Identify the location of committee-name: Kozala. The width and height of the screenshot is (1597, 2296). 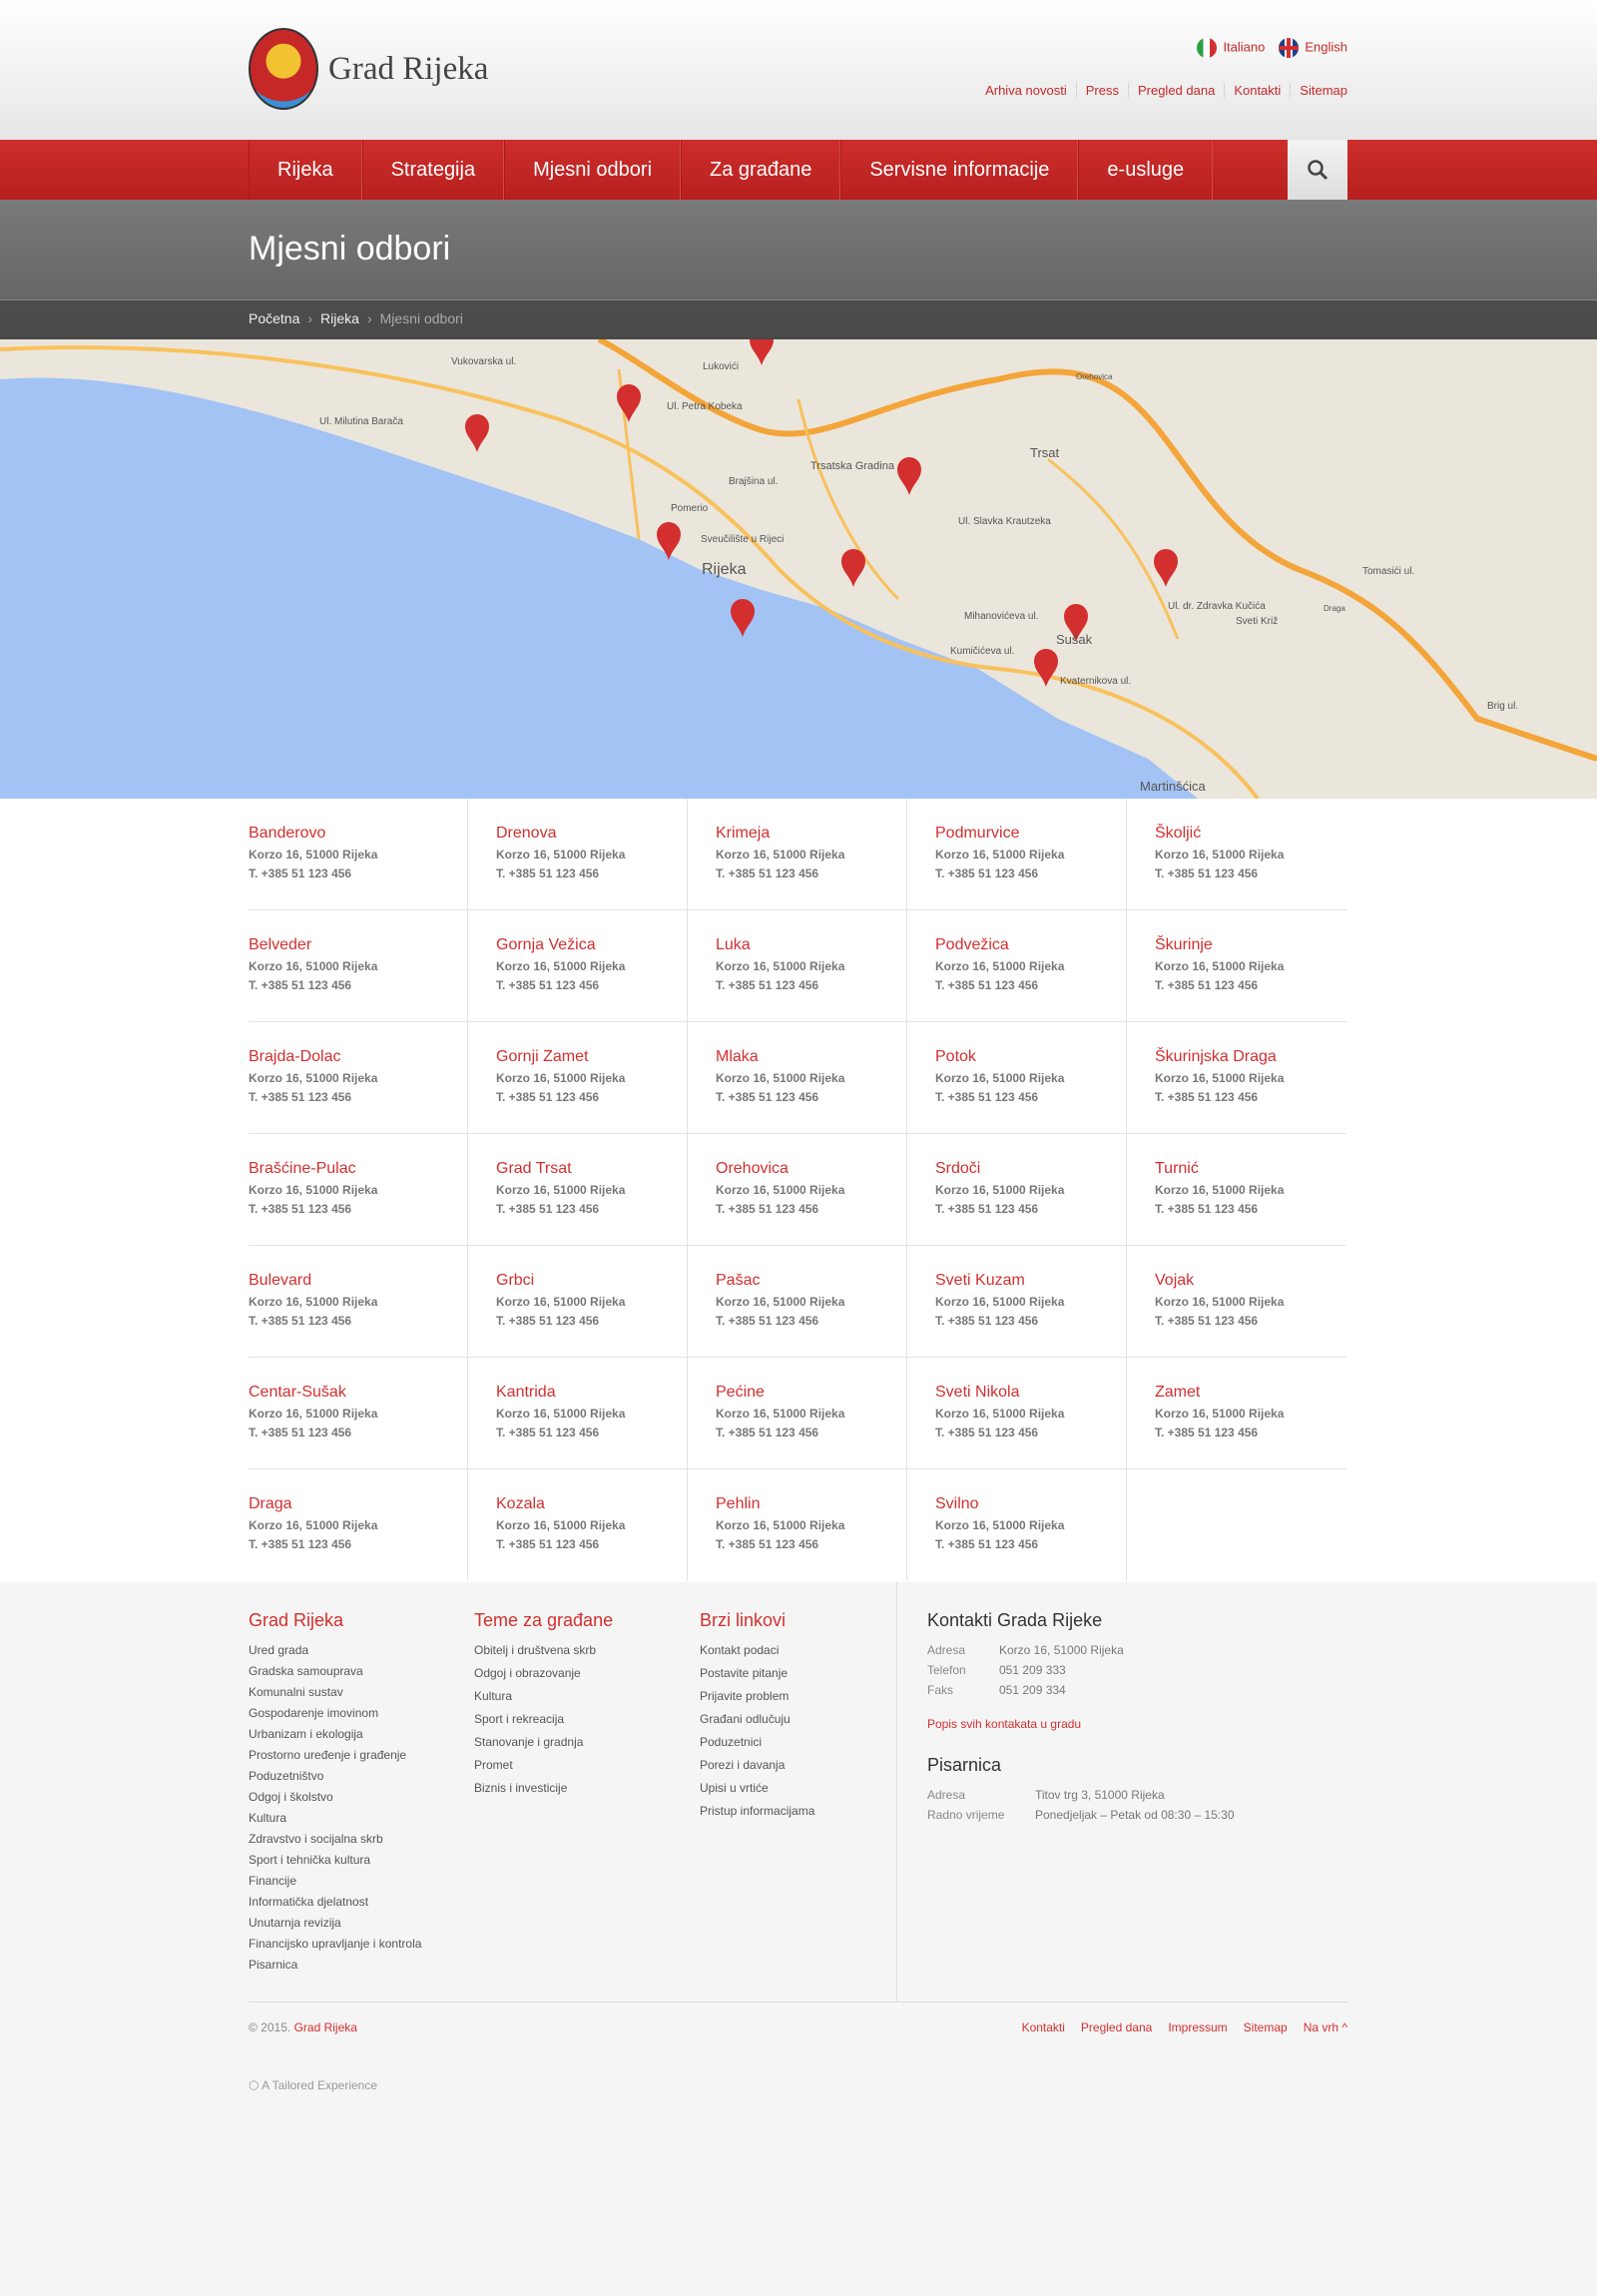
(591, 1504).